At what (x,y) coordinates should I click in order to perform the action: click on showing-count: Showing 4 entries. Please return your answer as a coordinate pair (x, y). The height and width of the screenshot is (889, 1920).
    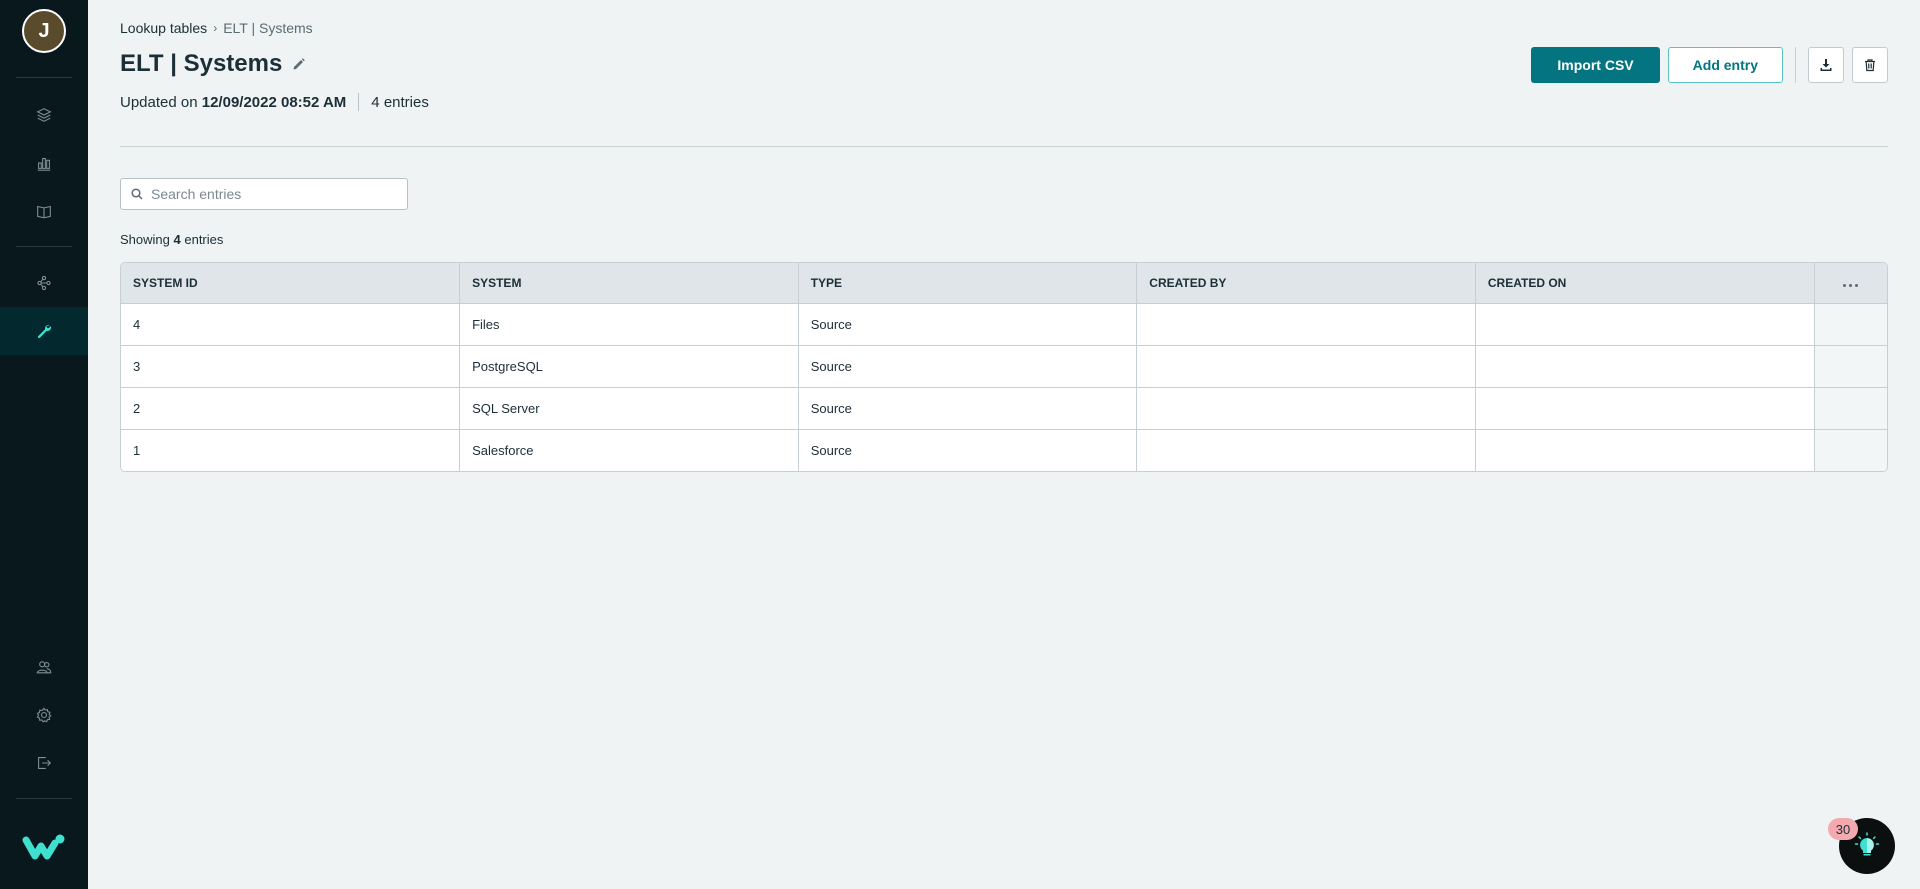
    Looking at the image, I should click on (171, 239).